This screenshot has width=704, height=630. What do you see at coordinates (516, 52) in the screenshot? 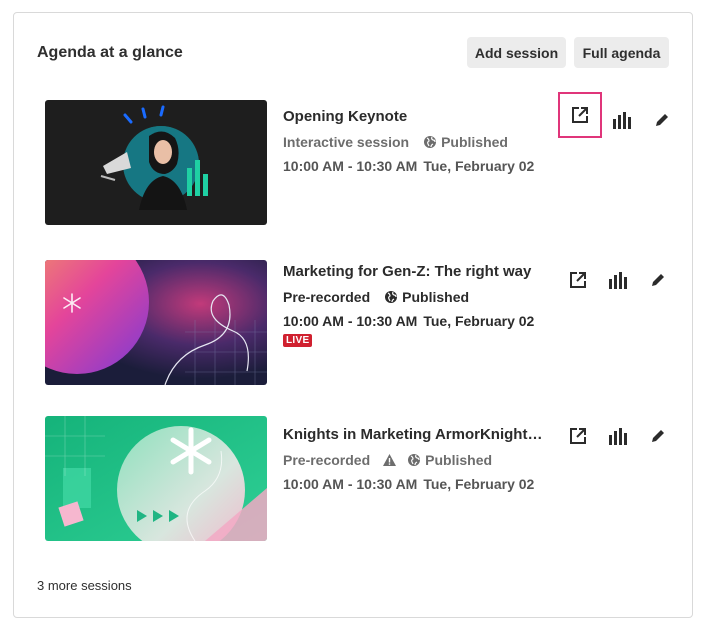
I see `add-session-button: Add session` at bounding box center [516, 52].